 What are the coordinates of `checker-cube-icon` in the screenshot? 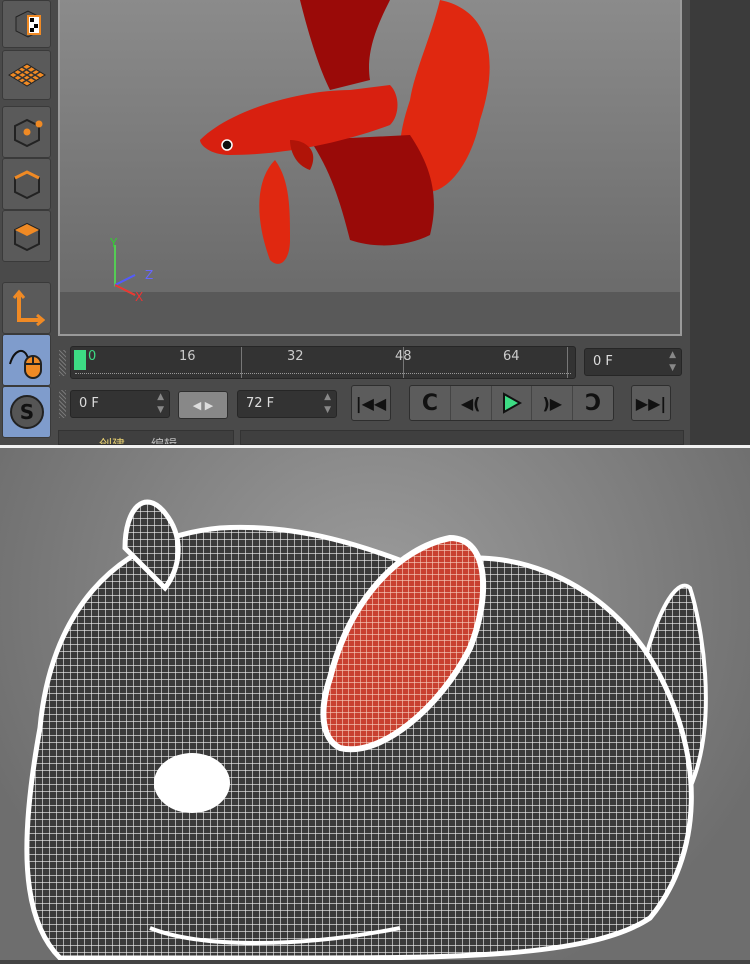 It's located at (28, 24).